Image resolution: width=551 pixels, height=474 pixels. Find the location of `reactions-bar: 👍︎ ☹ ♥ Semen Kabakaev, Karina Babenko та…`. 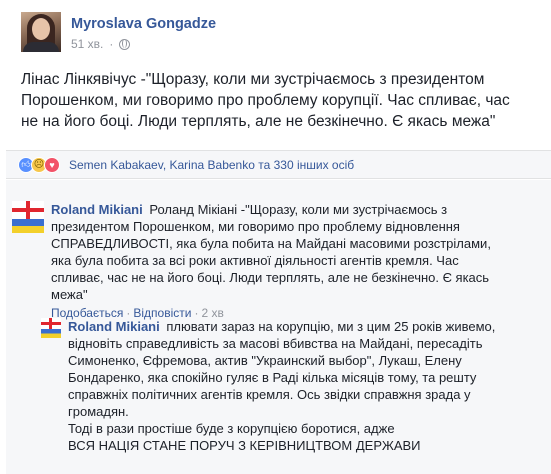

reactions-bar: 👍︎ ☹ ♥ Semen Kabakaev, Karina Babenko та… is located at coordinates (278, 164).